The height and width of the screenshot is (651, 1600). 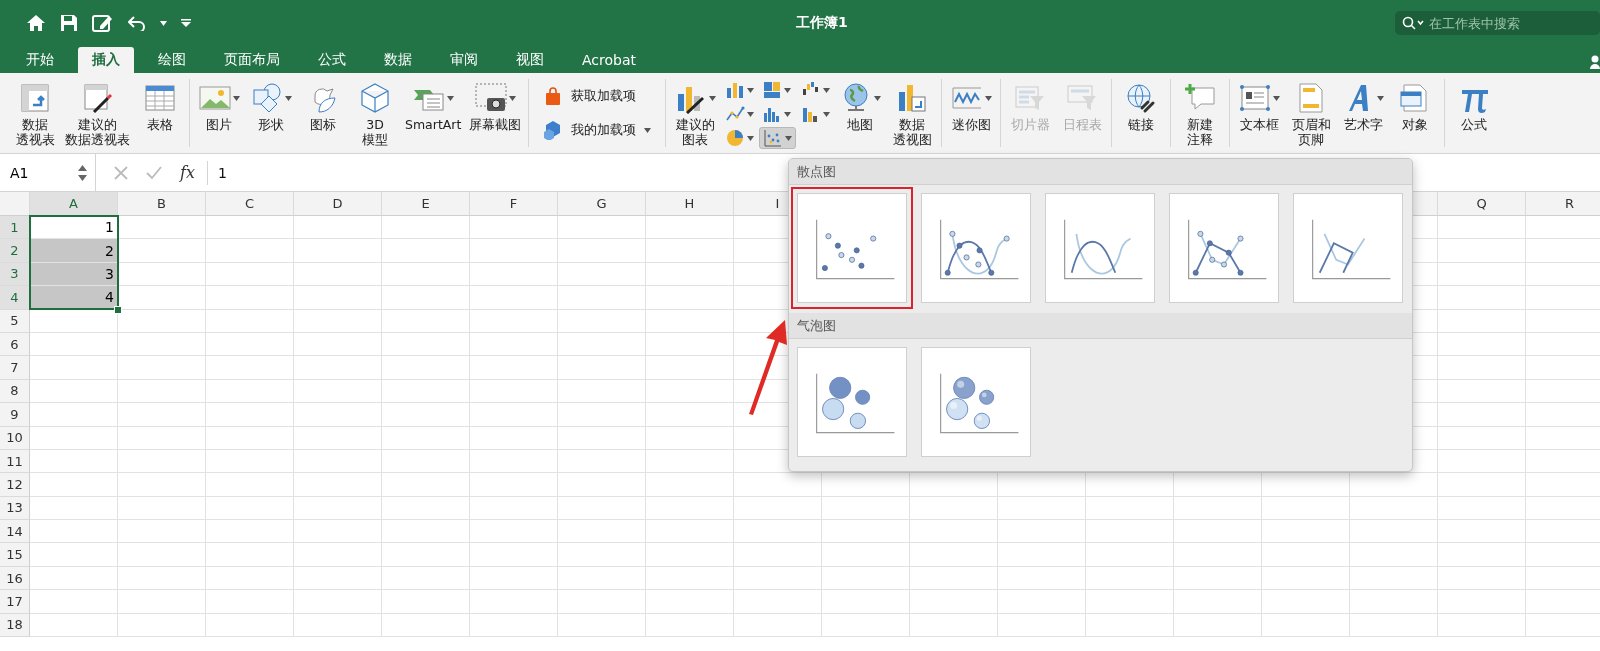 What do you see at coordinates (172, 60) in the screenshot?
I see `ribbon-tab: 绘图` at bounding box center [172, 60].